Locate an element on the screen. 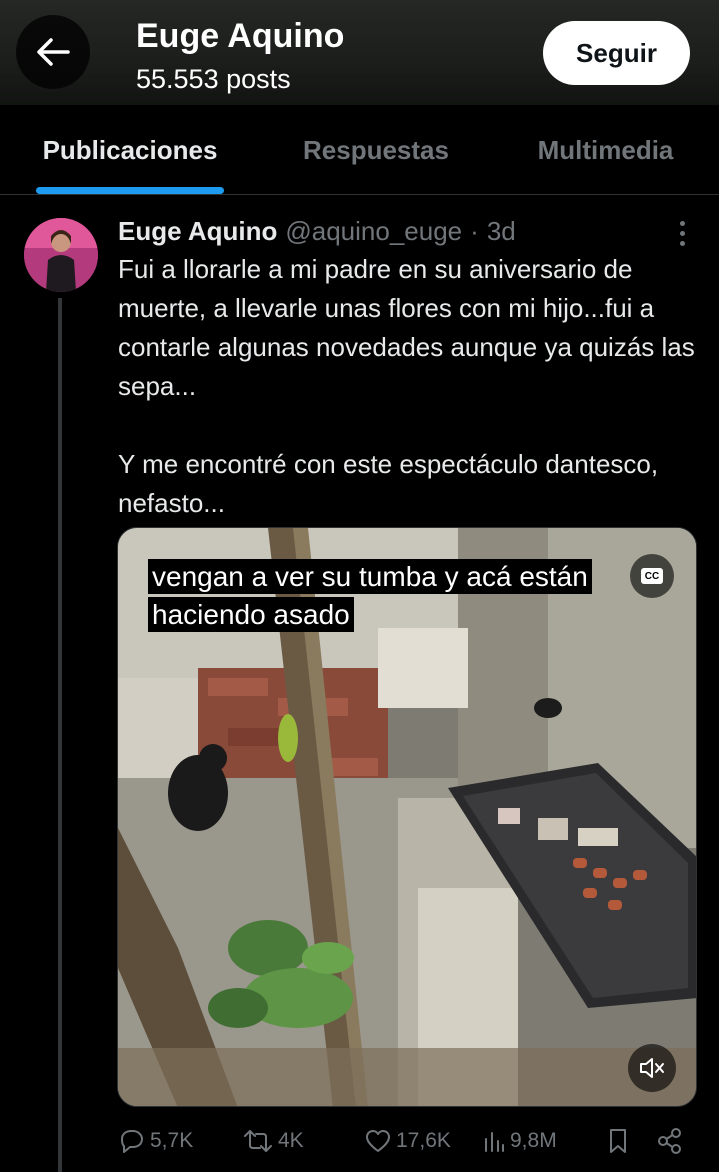  tweet-header: Euge Aquino @aquino_euge · 3d is located at coordinates (317, 231).